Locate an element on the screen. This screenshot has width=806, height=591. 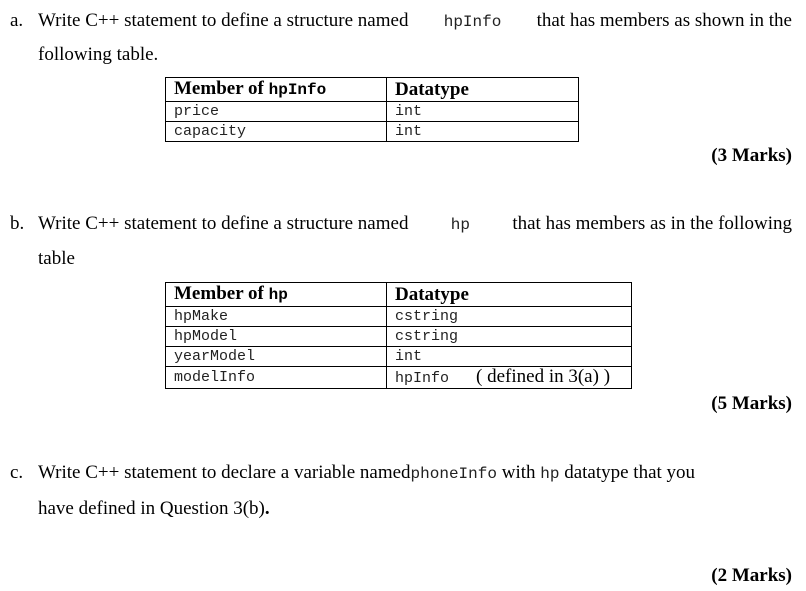
table-row: yearModel int is located at coordinates (398, 356).